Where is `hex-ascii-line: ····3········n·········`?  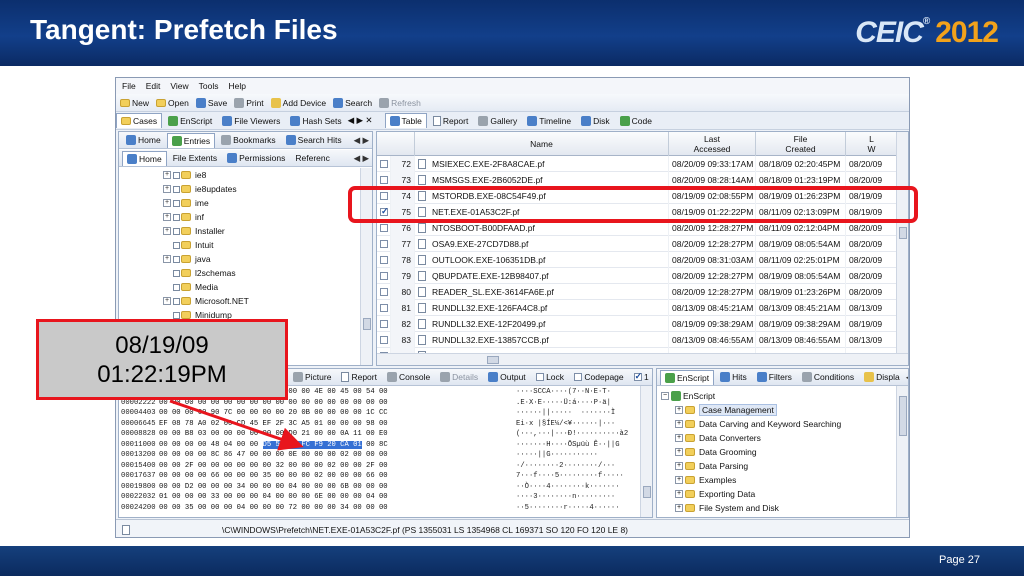 hex-ascii-line: ····3········n········· is located at coordinates (578, 497).